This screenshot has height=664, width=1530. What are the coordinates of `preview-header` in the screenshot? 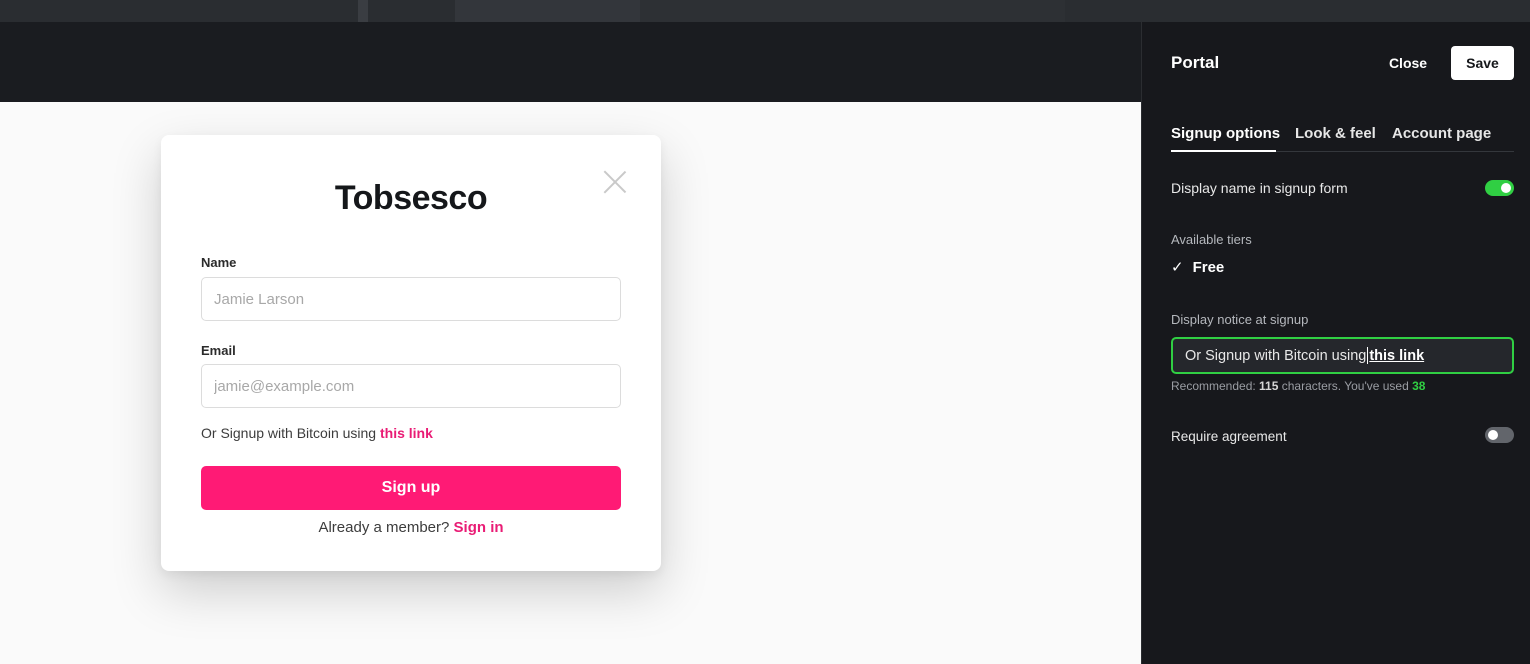 It's located at (570, 62).